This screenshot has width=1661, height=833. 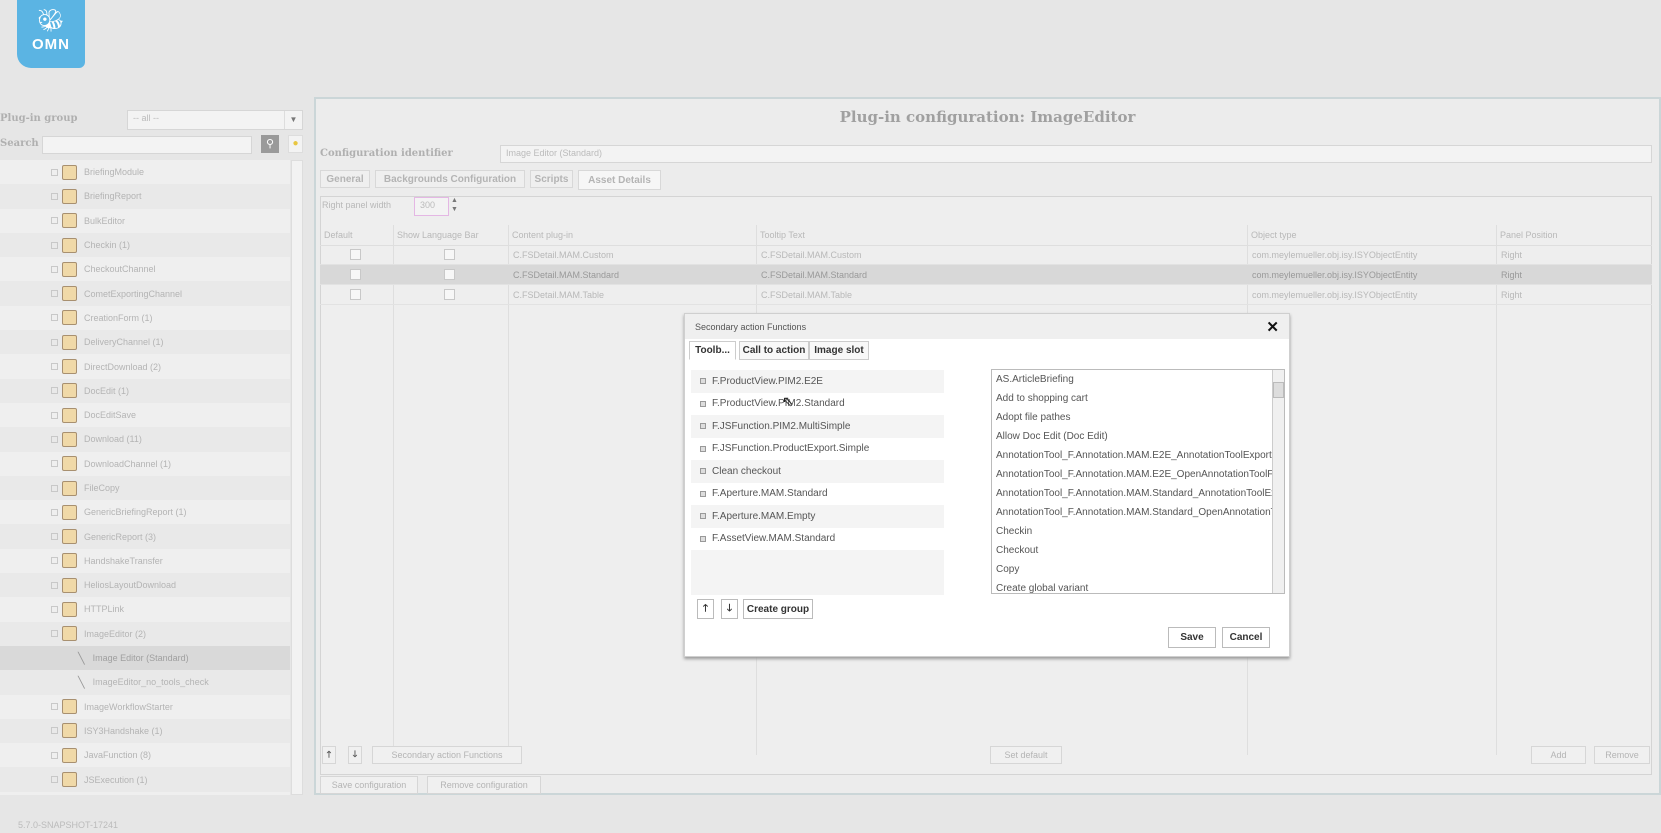 I want to click on tree-item: HTTPLink, so click(x=145, y=609).